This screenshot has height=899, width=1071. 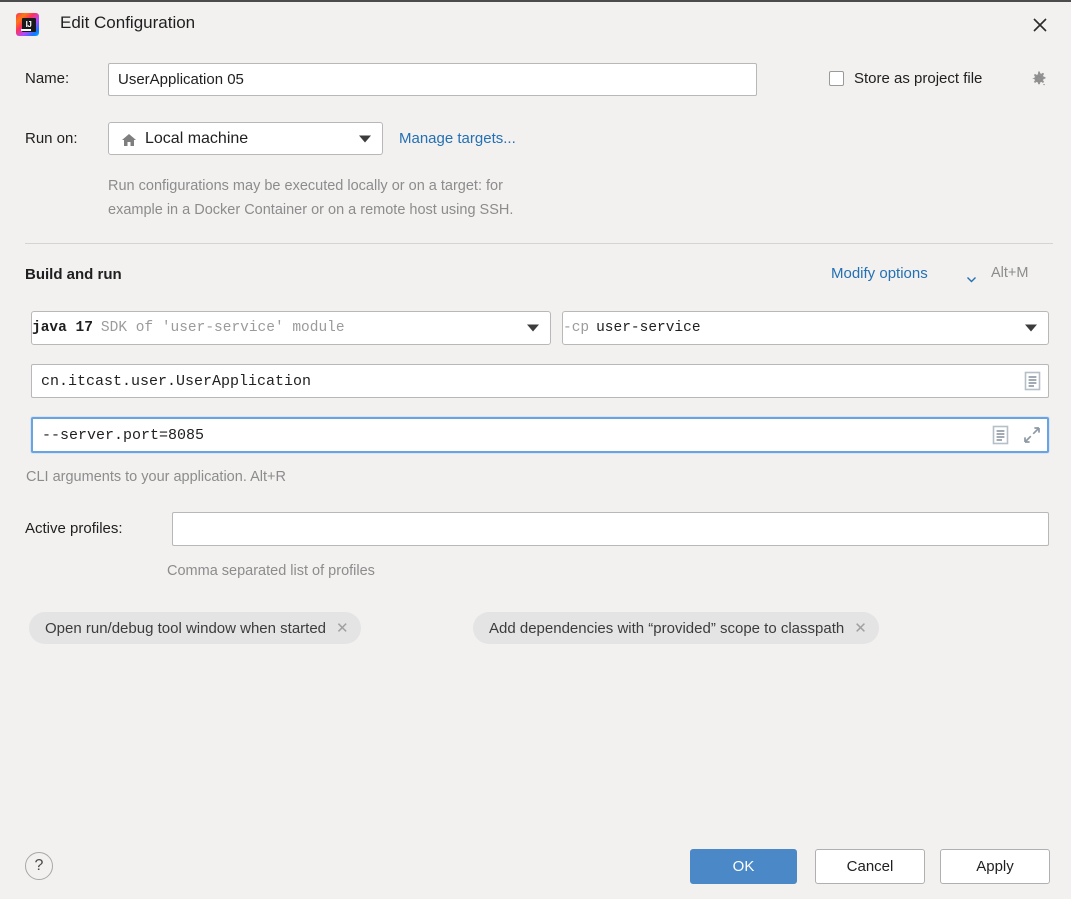 What do you see at coordinates (51, 138) in the screenshot?
I see `run-on-label: Run on:` at bounding box center [51, 138].